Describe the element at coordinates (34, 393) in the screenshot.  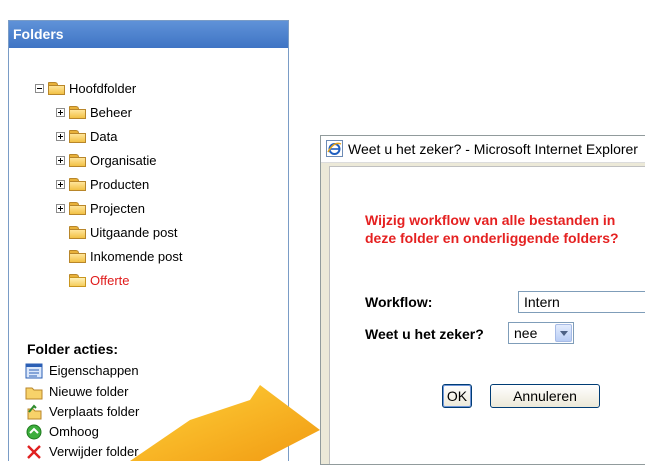
I see `new-folder-icon` at that location.